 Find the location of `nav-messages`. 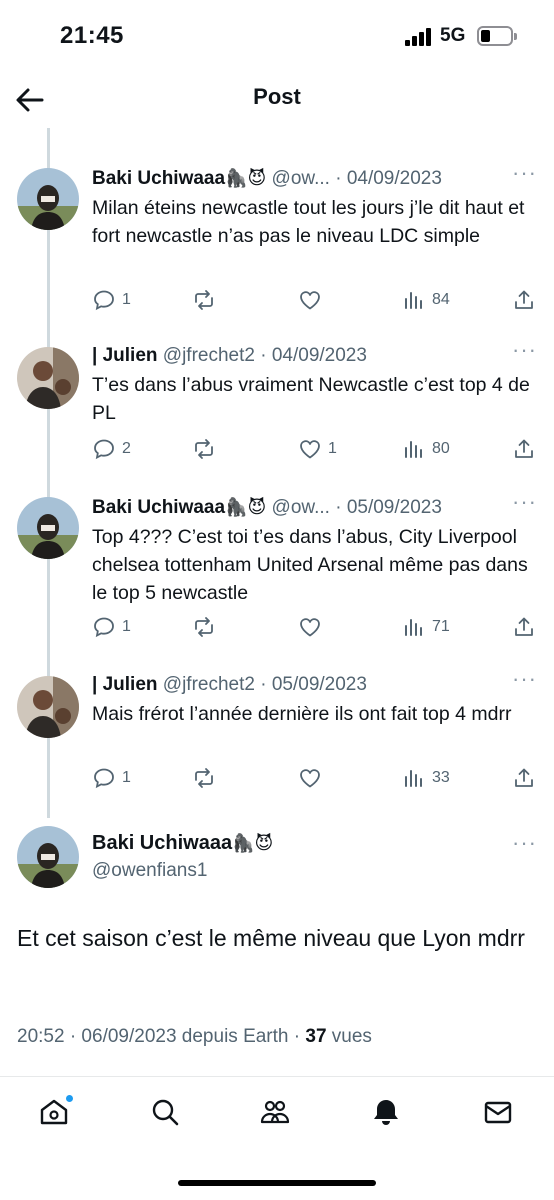

nav-messages is located at coordinates (500, 1114).